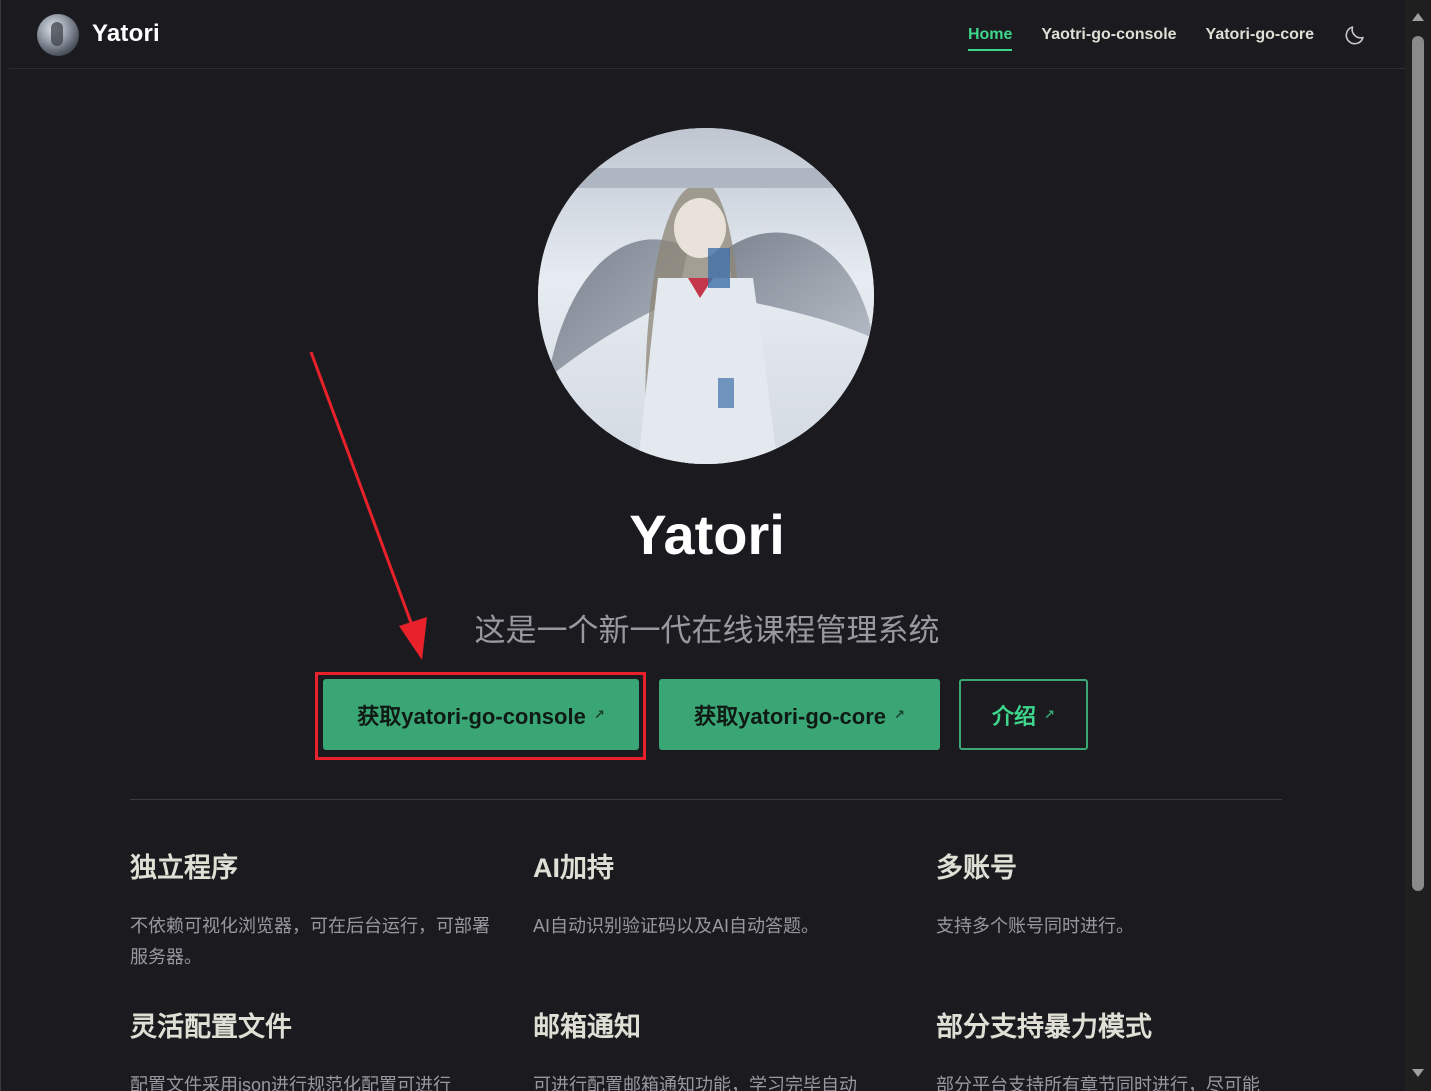 This screenshot has width=1431, height=1091. What do you see at coordinates (707, 630) in the screenshot?
I see `hero-tagline: 这是一个新一代在线课程管理系统` at bounding box center [707, 630].